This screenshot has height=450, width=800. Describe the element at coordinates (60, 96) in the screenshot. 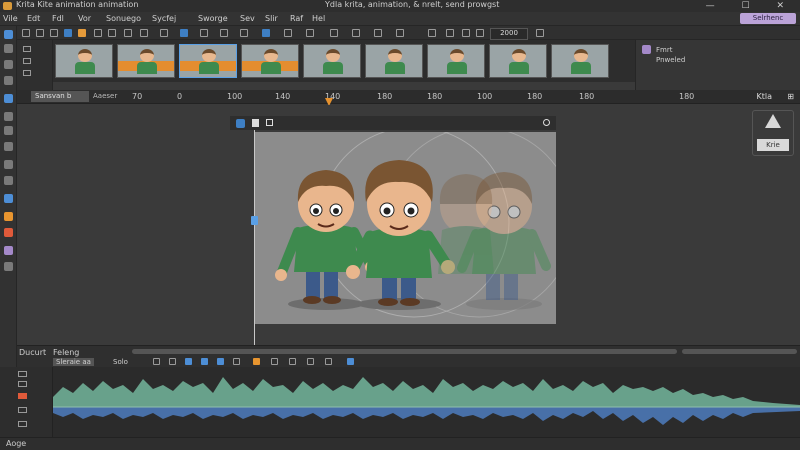

I see `layer-tab: Sansvan b` at that location.